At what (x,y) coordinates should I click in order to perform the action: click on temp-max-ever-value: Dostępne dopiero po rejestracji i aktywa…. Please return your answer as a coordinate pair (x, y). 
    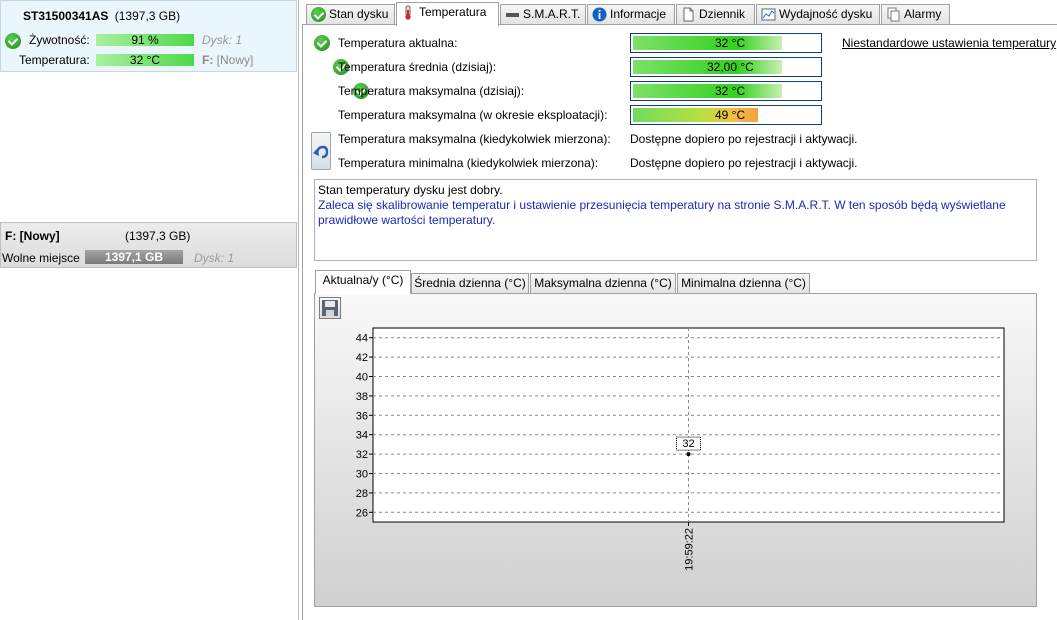
    Looking at the image, I should click on (744, 139).